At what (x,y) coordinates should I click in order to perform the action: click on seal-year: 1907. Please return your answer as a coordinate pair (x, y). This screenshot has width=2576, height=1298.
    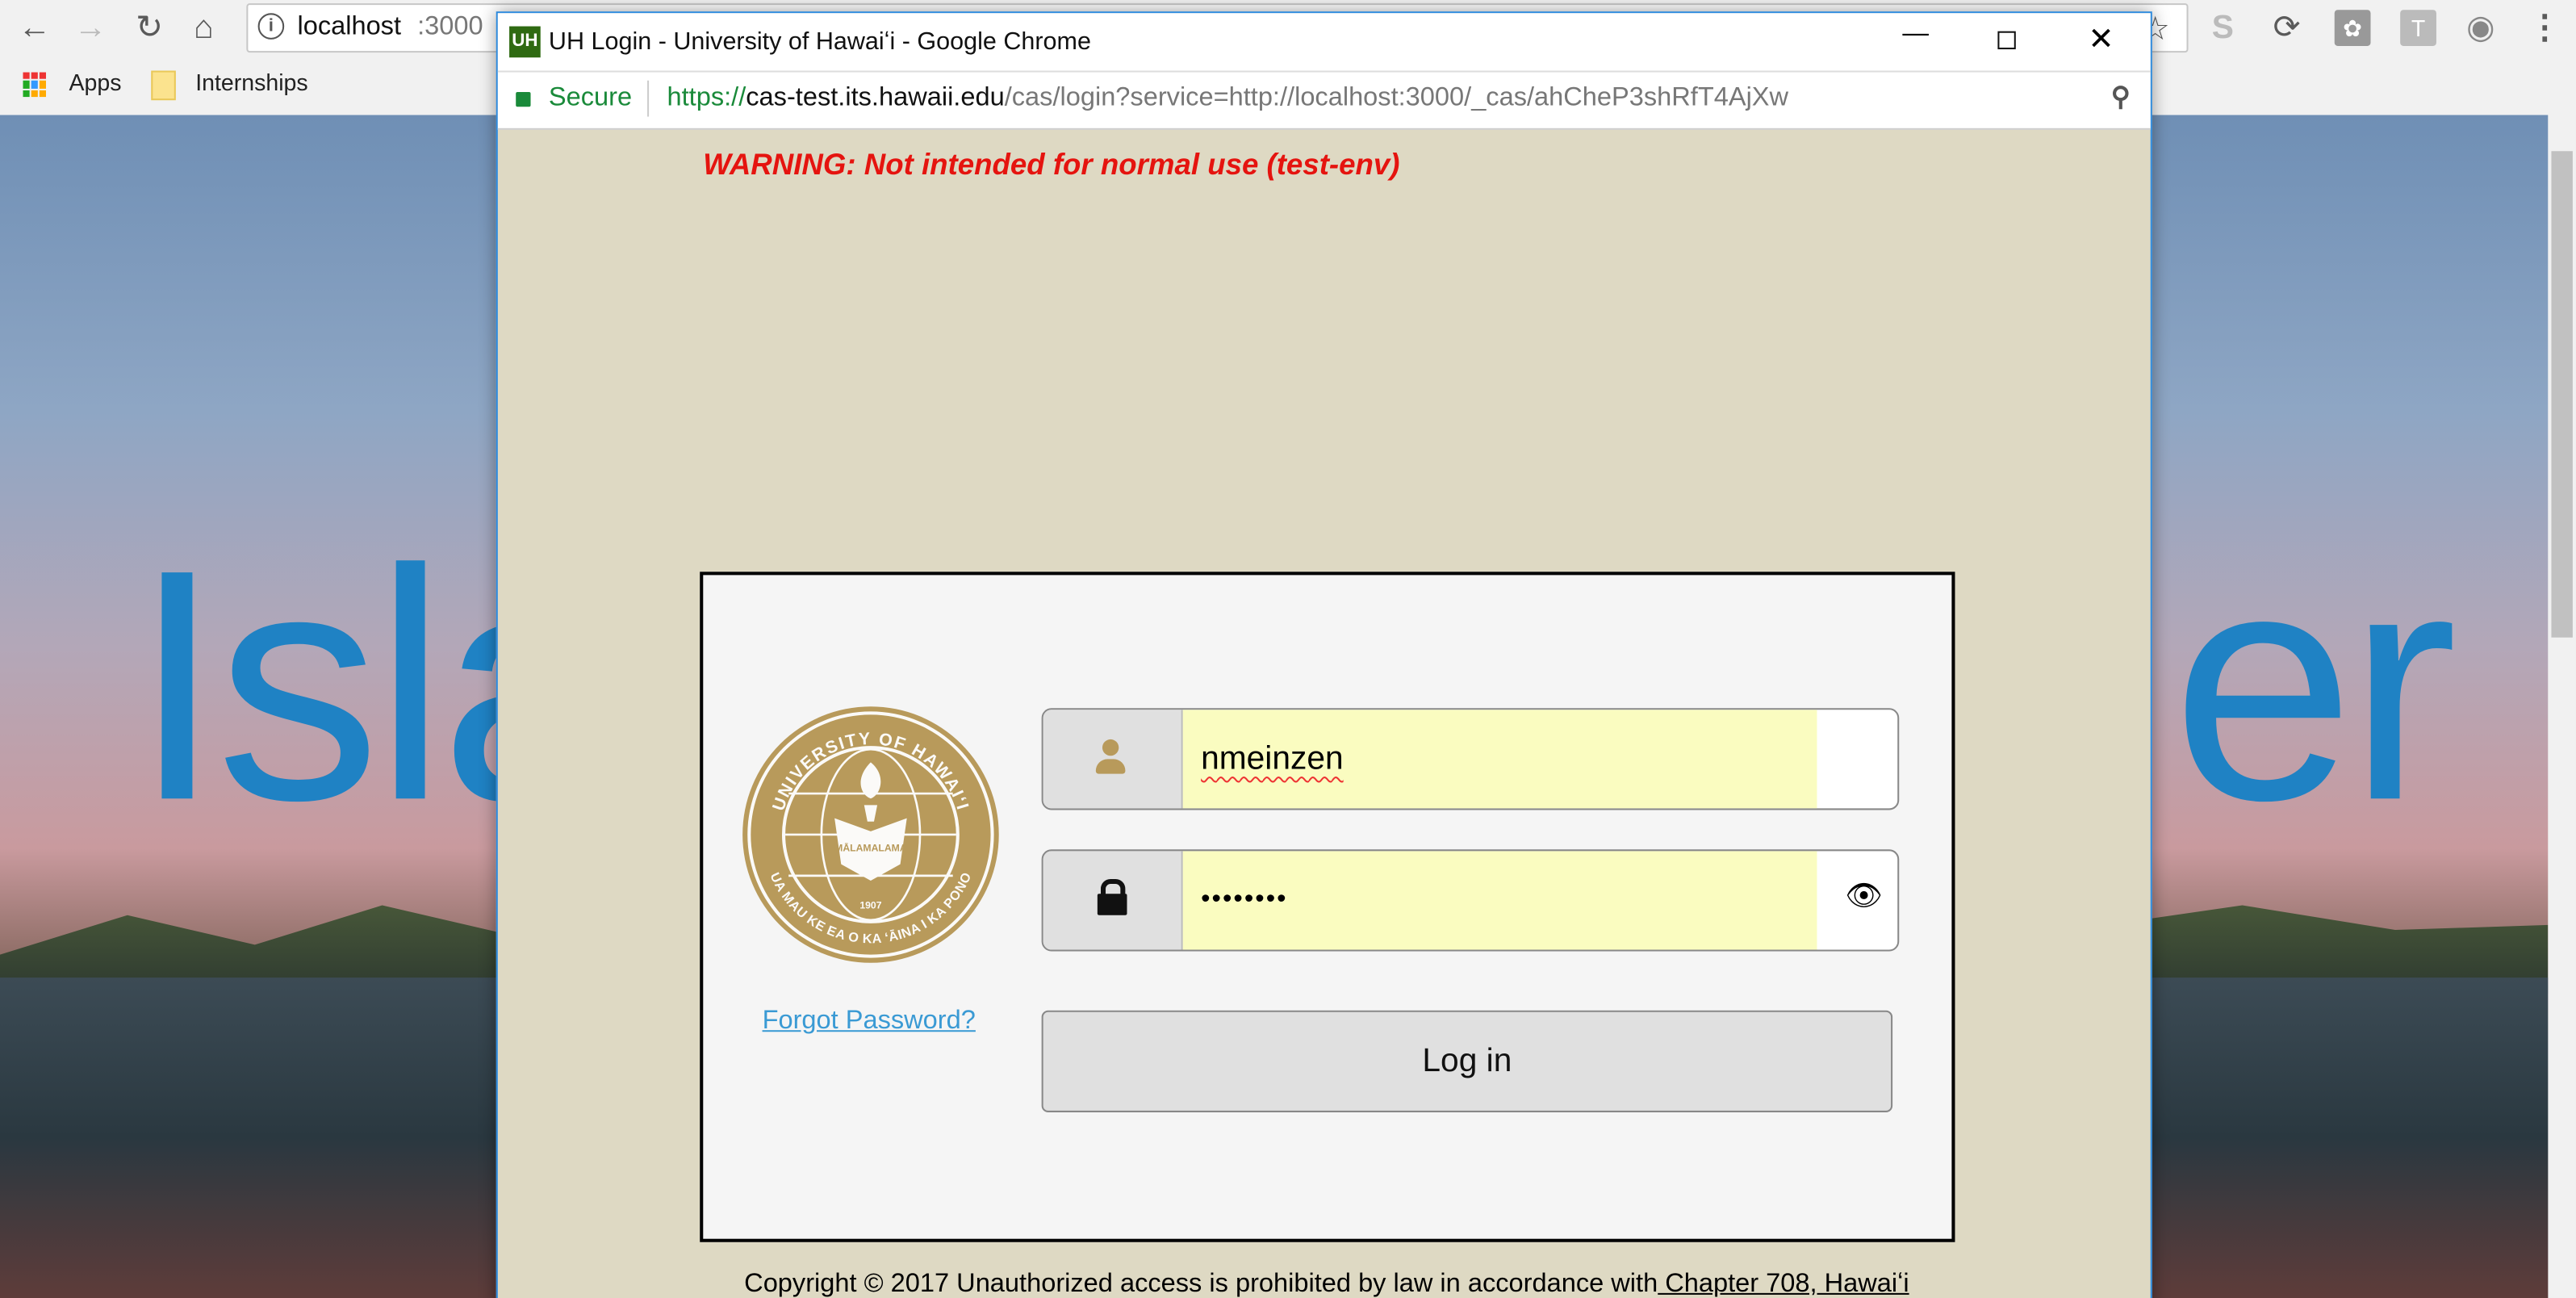
    Looking at the image, I should click on (870, 906).